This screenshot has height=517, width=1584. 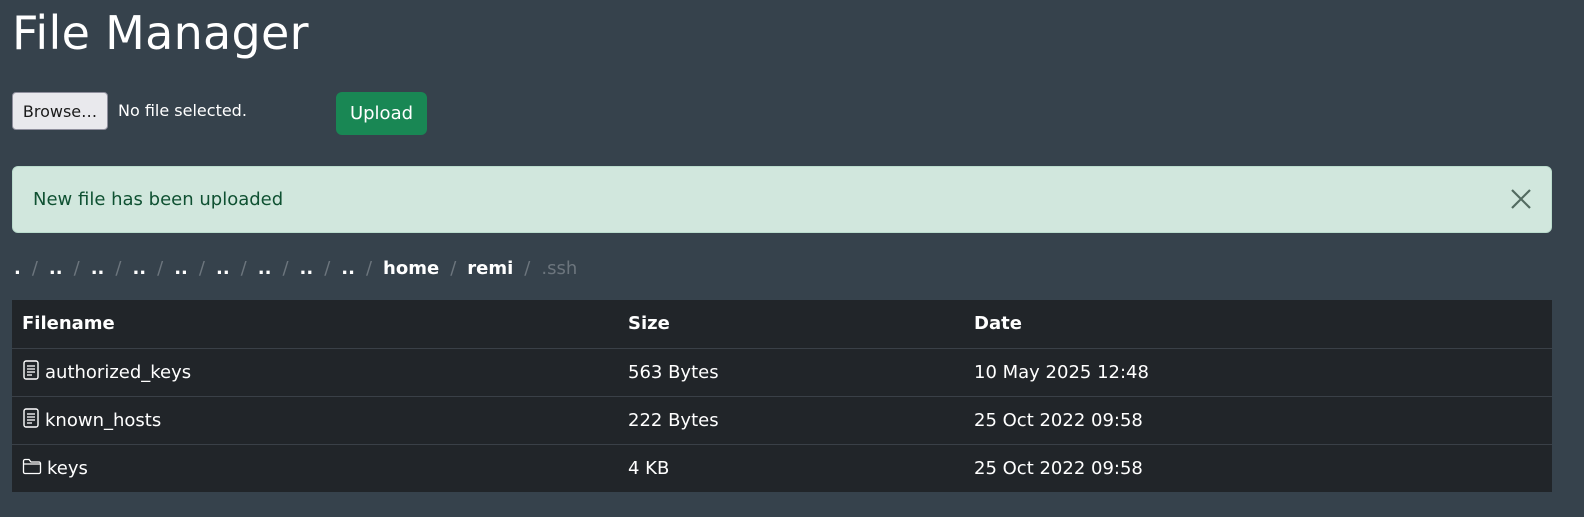 I want to click on breadcrumb-item-remi: remi, so click(x=490, y=268).